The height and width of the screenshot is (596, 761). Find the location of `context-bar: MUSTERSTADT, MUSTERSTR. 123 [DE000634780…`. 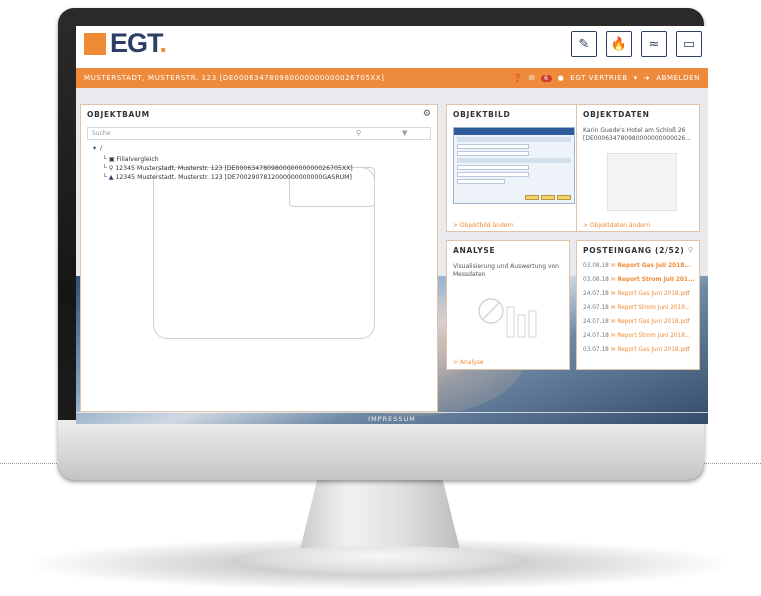

context-bar: MUSTERSTADT, MUSTERSTR. 123 [DE000634780… is located at coordinates (392, 78).